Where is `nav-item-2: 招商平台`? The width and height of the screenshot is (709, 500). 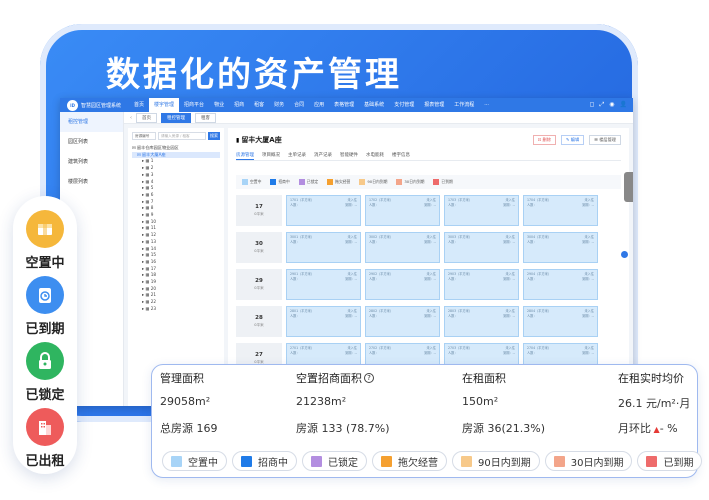
nav-item-2: 招商平台 is located at coordinates (194, 105).